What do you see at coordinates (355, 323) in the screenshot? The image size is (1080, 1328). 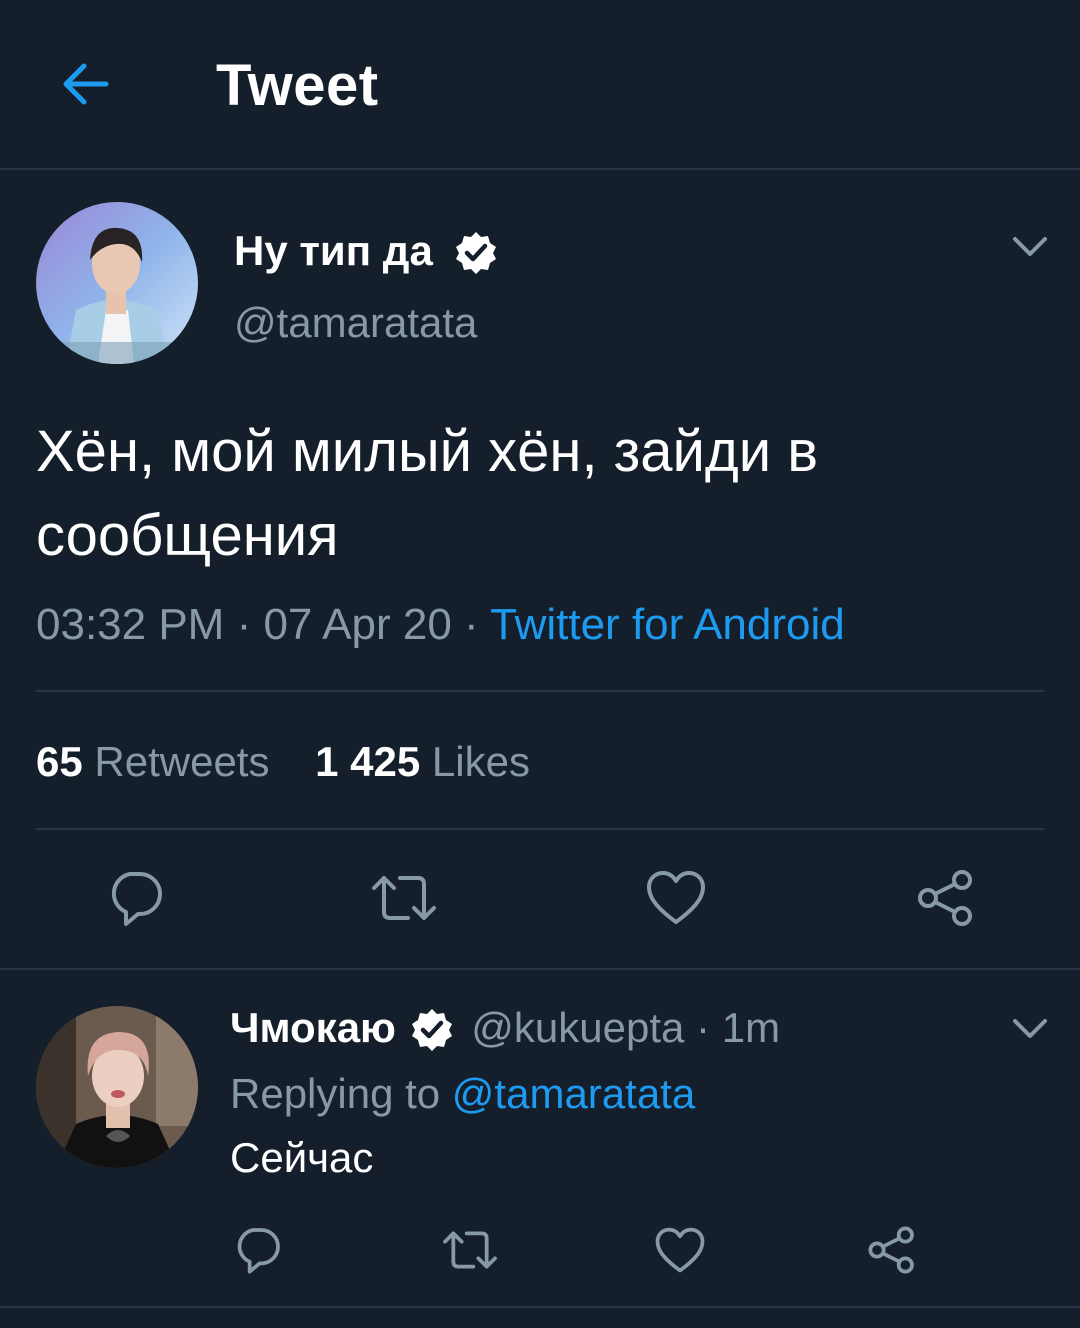 I see `author-handle: @tamaratata` at bounding box center [355, 323].